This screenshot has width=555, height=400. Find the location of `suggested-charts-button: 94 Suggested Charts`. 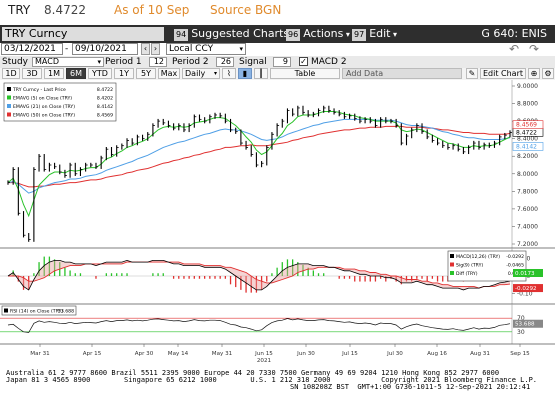

suggested-charts-button: 94 Suggested Charts is located at coordinates (231, 34).